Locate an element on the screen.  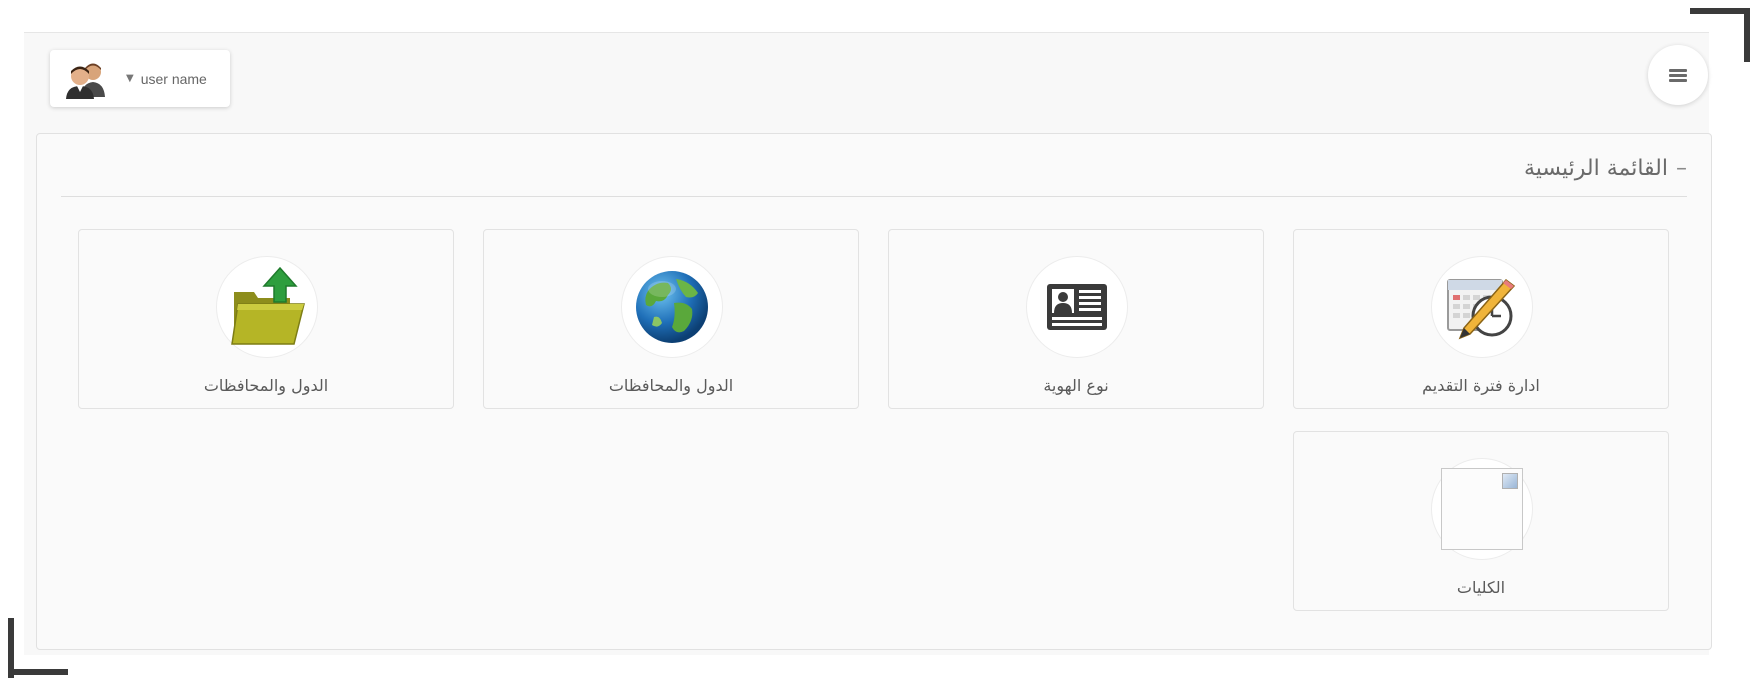
calendar-clock-icon is located at coordinates (1481, 309).